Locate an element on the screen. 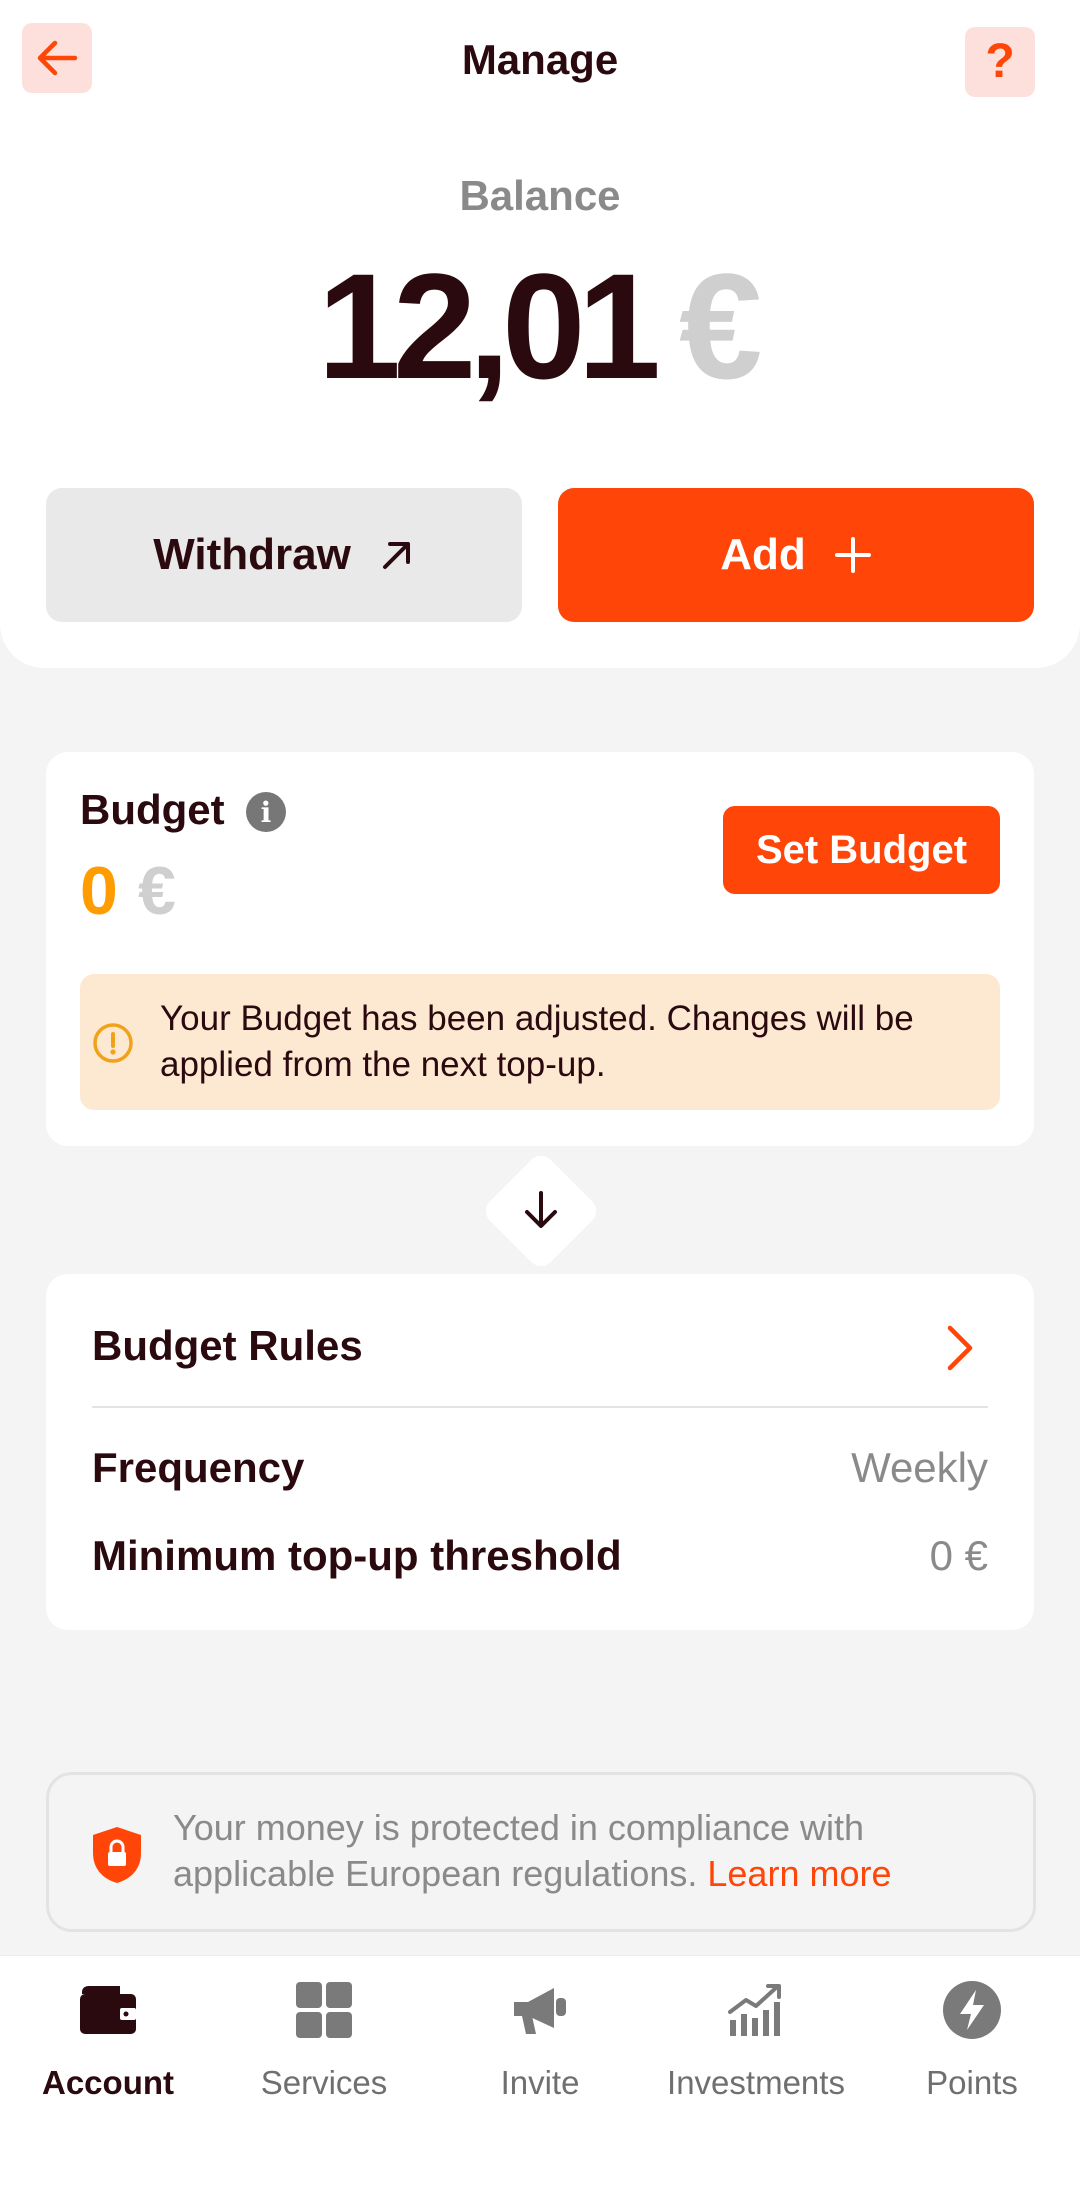  grid-icon is located at coordinates (324, 2010).